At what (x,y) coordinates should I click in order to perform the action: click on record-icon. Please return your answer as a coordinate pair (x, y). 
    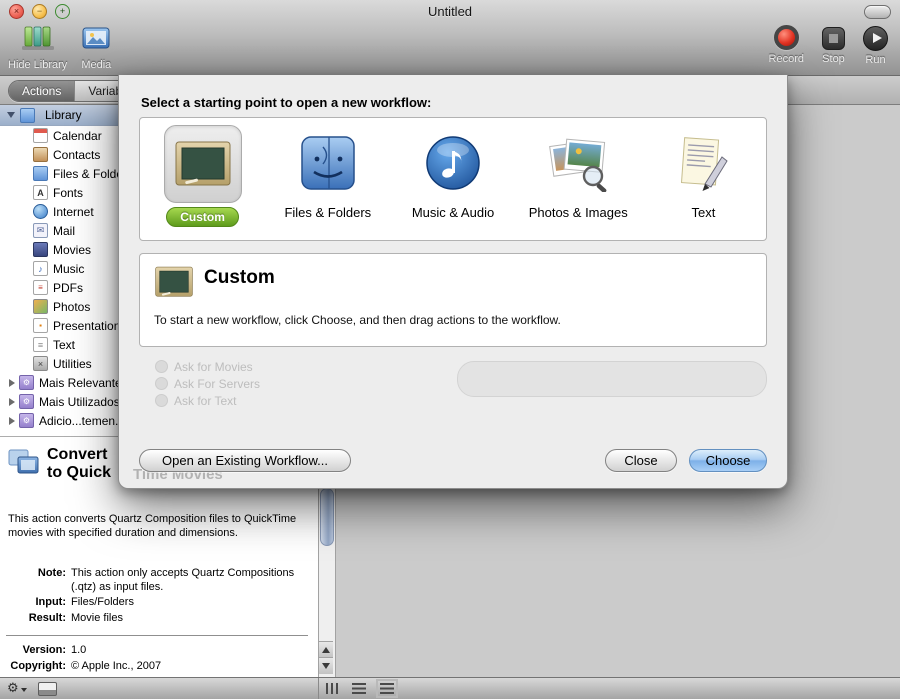
    Looking at the image, I should click on (786, 37).